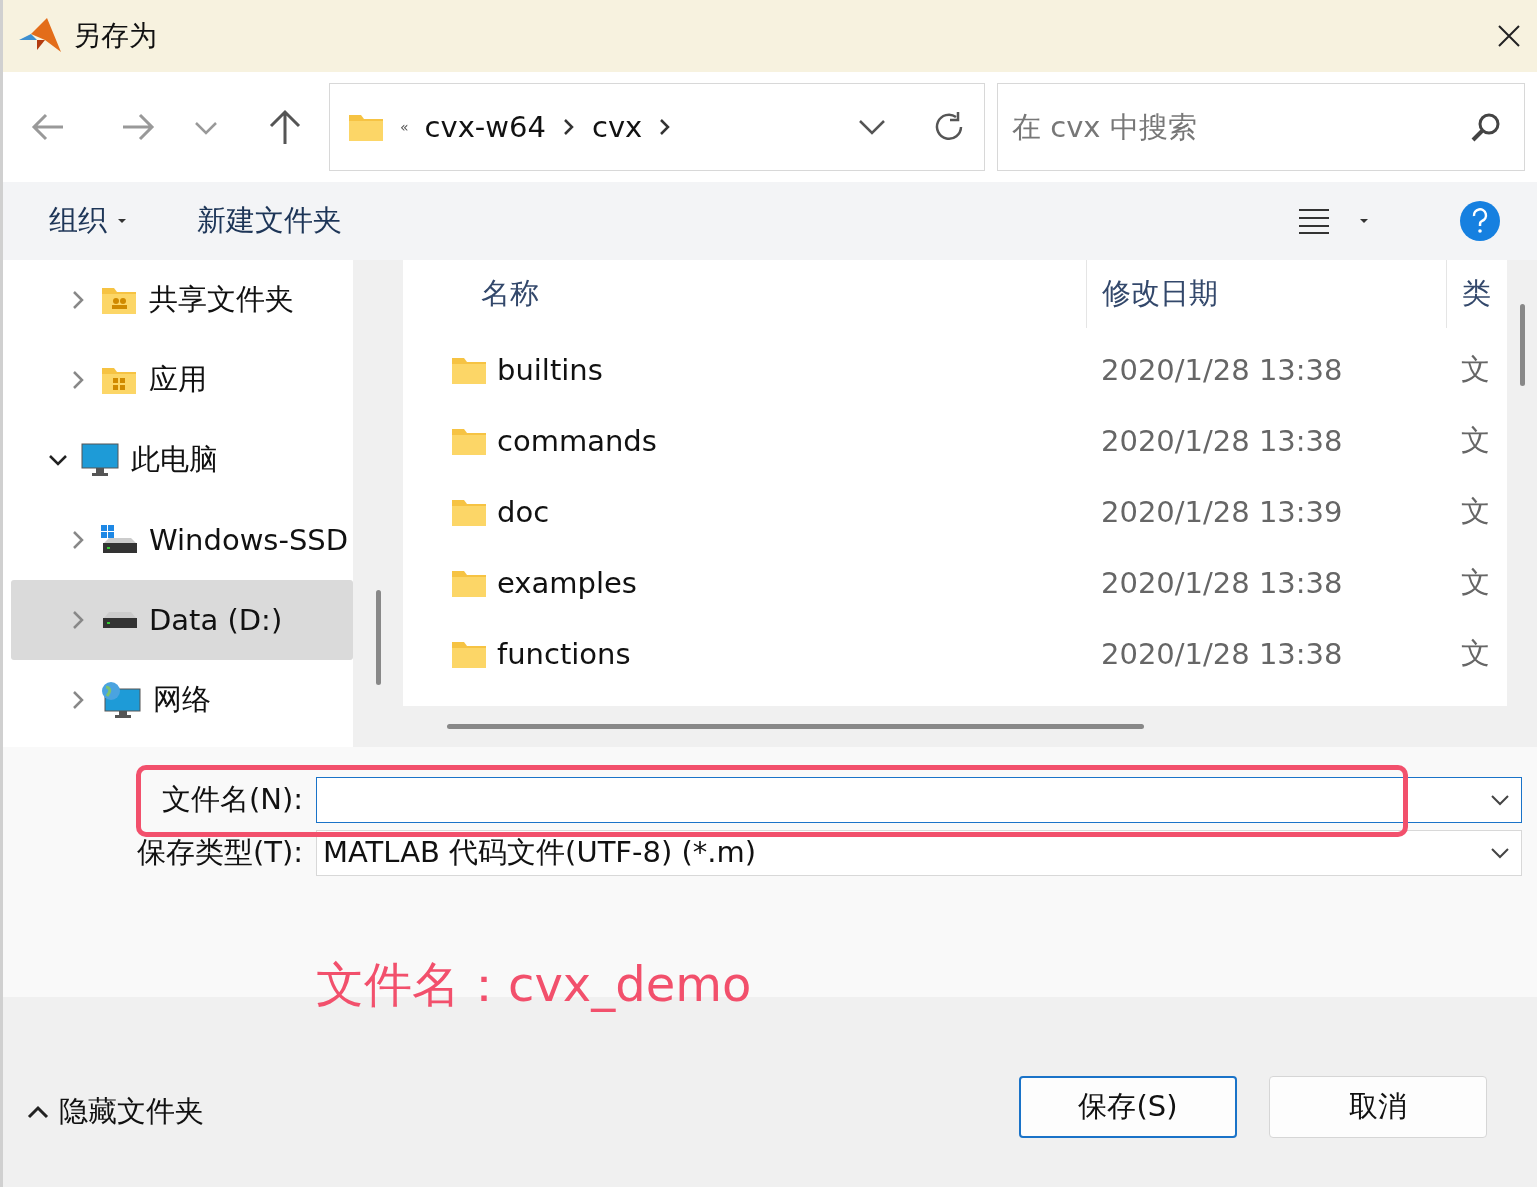 This screenshot has width=1537, height=1187. I want to click on file-row: functions 2020/1/28 13:38 文, so click(955, 653).